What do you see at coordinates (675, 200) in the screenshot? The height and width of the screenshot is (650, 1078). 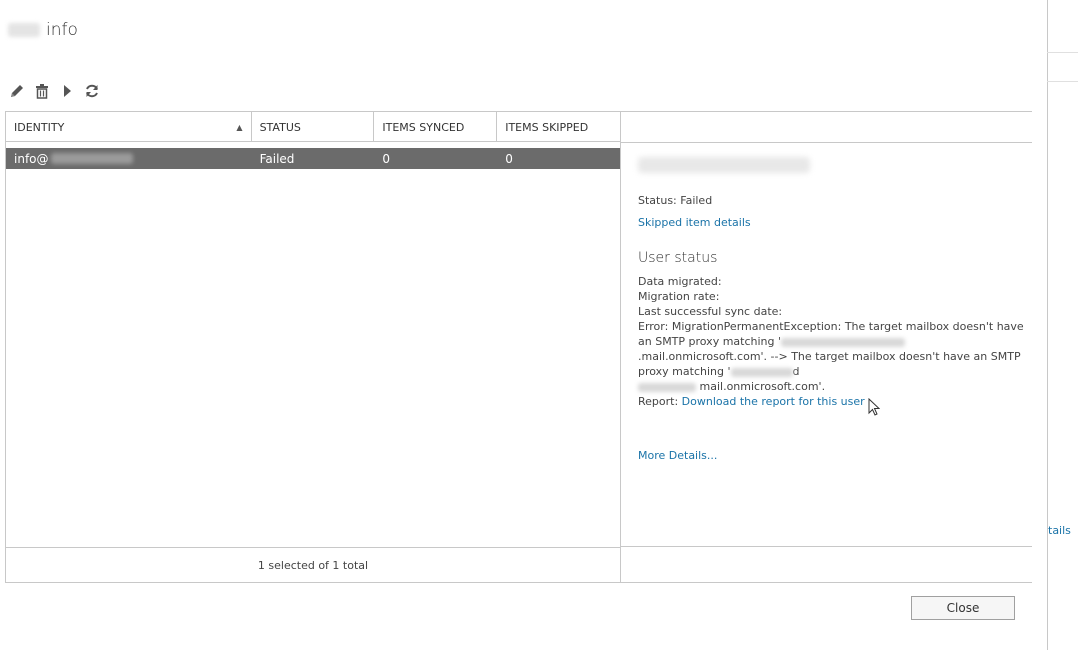 I see `details-status: Status: Failed` at bounding box center [675, 200].